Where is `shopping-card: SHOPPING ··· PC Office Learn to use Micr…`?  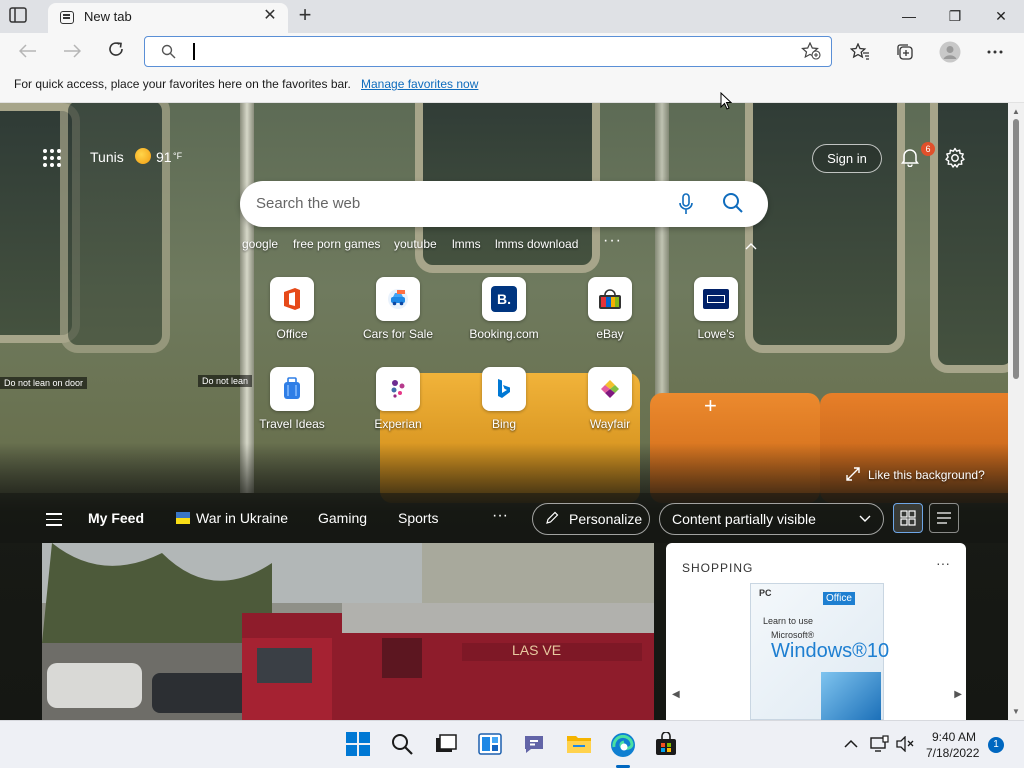 shopping-card: SHOPPING ··· PC Office Learn to use Micr… is located at coordinates (816, 631).